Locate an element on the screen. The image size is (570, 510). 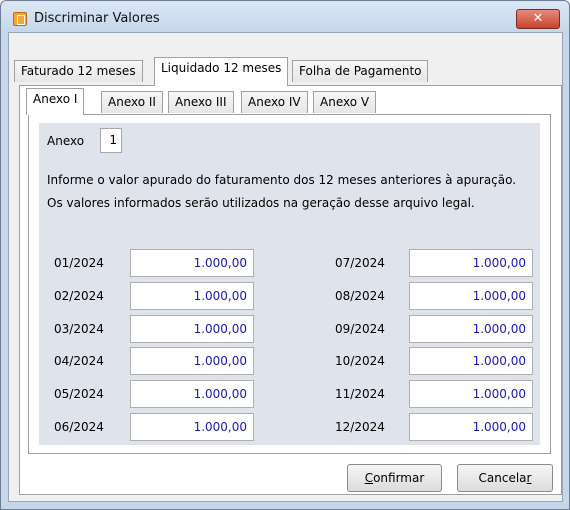
anexo-number-field: 1 is located at coordinates (111, 140).